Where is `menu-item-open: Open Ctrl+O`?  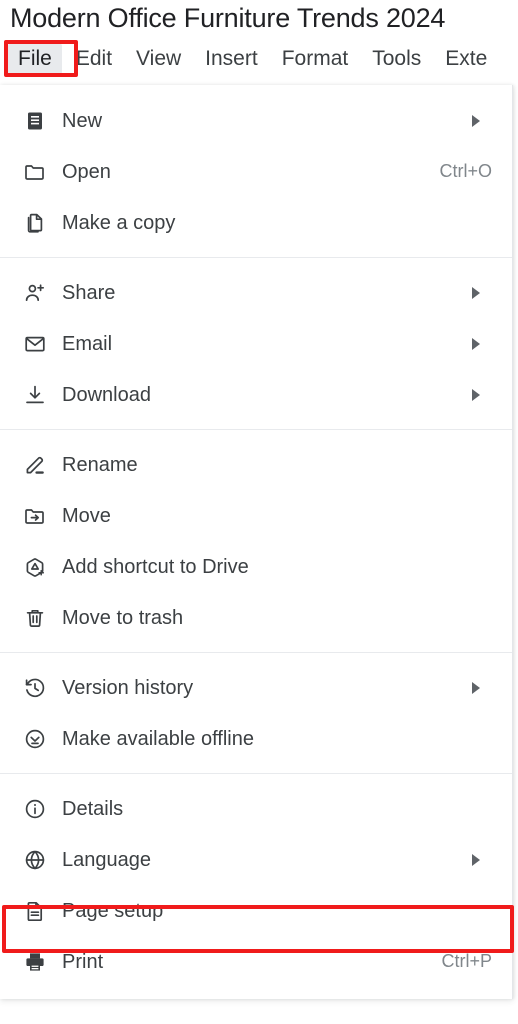 menu-item-open: Open Ctrl+O is located at coordinates (256, 171).